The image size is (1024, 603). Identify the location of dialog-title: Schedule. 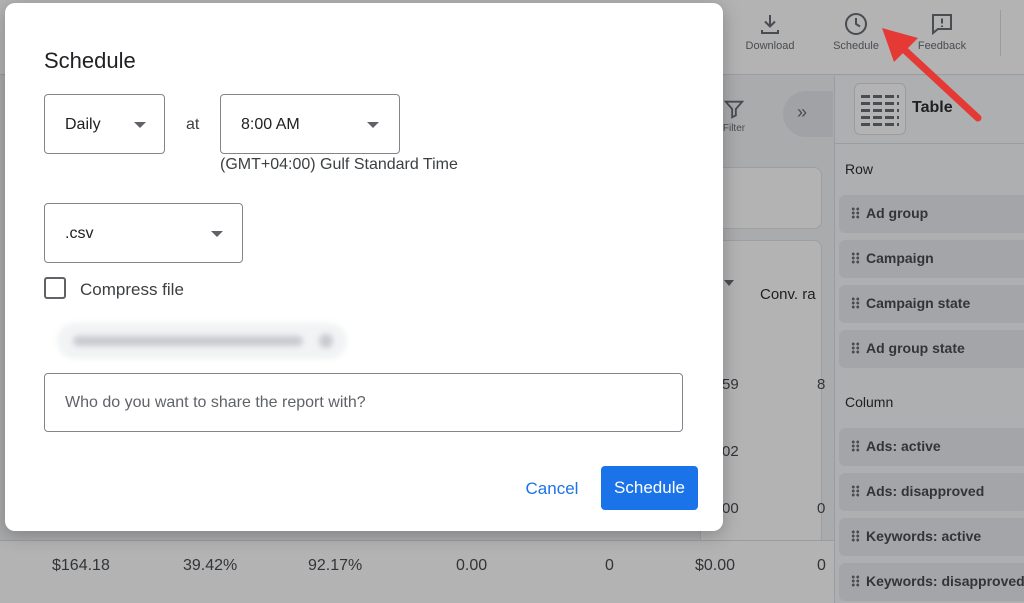
(90, 60).